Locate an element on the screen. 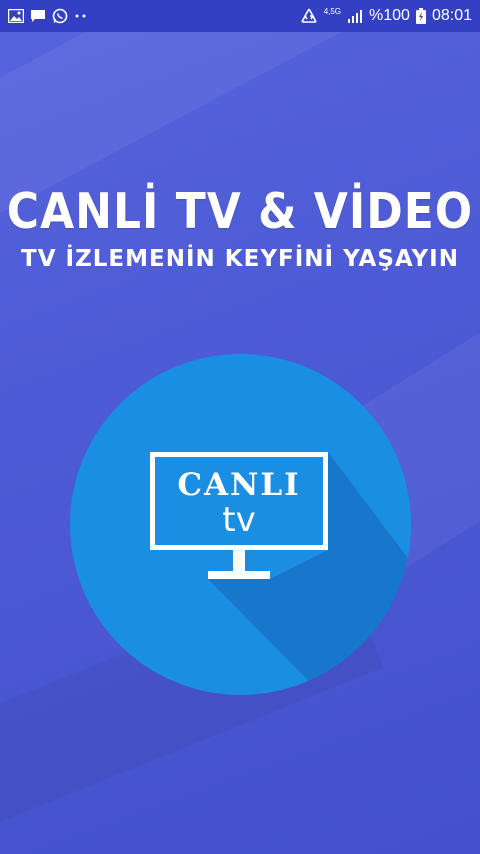 The height and width of the screenshot is (854, 480). network-type-label: 4,5G is located at coordinates (332, 11).